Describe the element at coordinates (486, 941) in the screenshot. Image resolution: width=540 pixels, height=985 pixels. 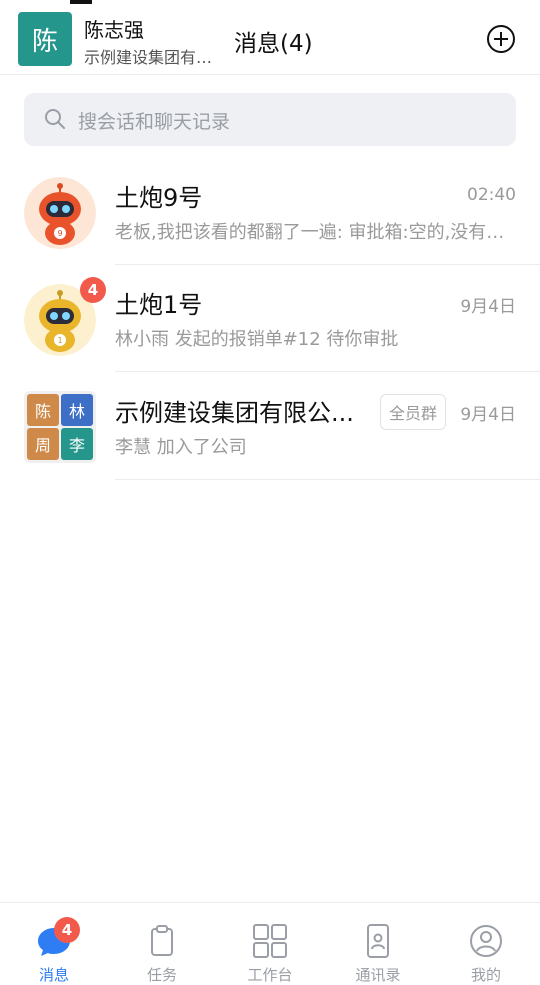
I see `user-profile-icon` at that location.